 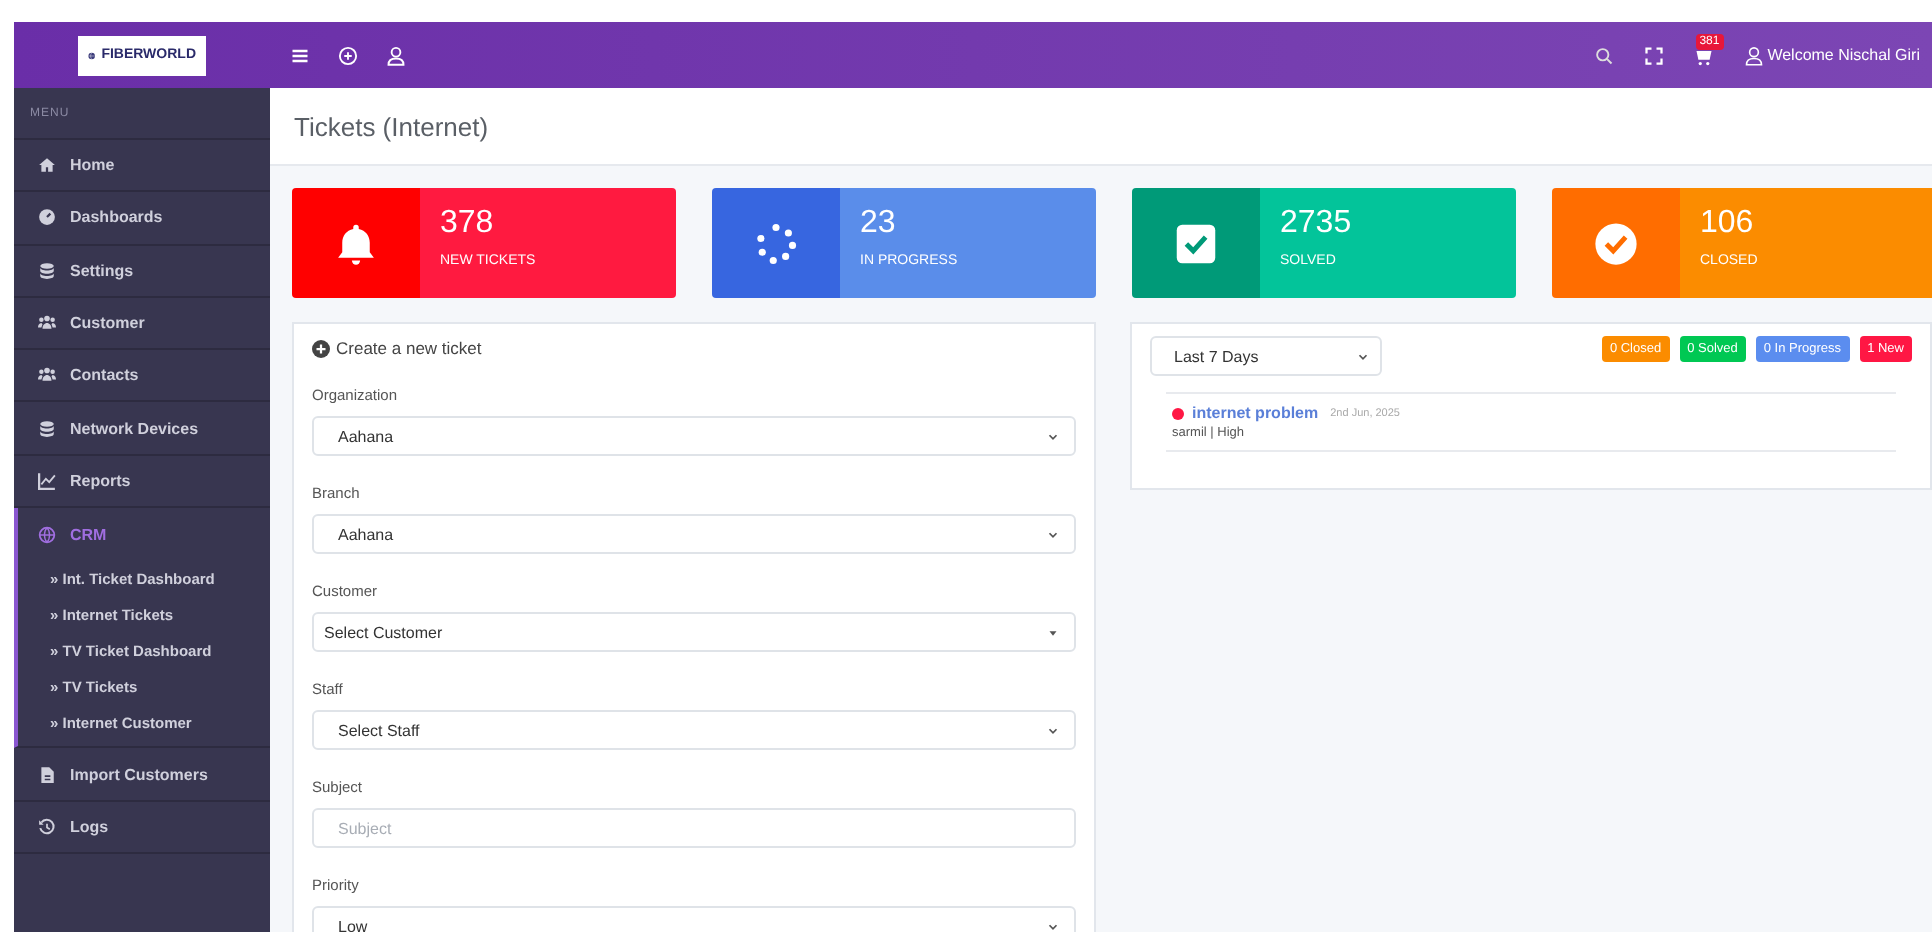 What do you see at coordinates (1196, 243) in the screenshot?
I see `checkbox-icon` at bounding box center [1196, 243].